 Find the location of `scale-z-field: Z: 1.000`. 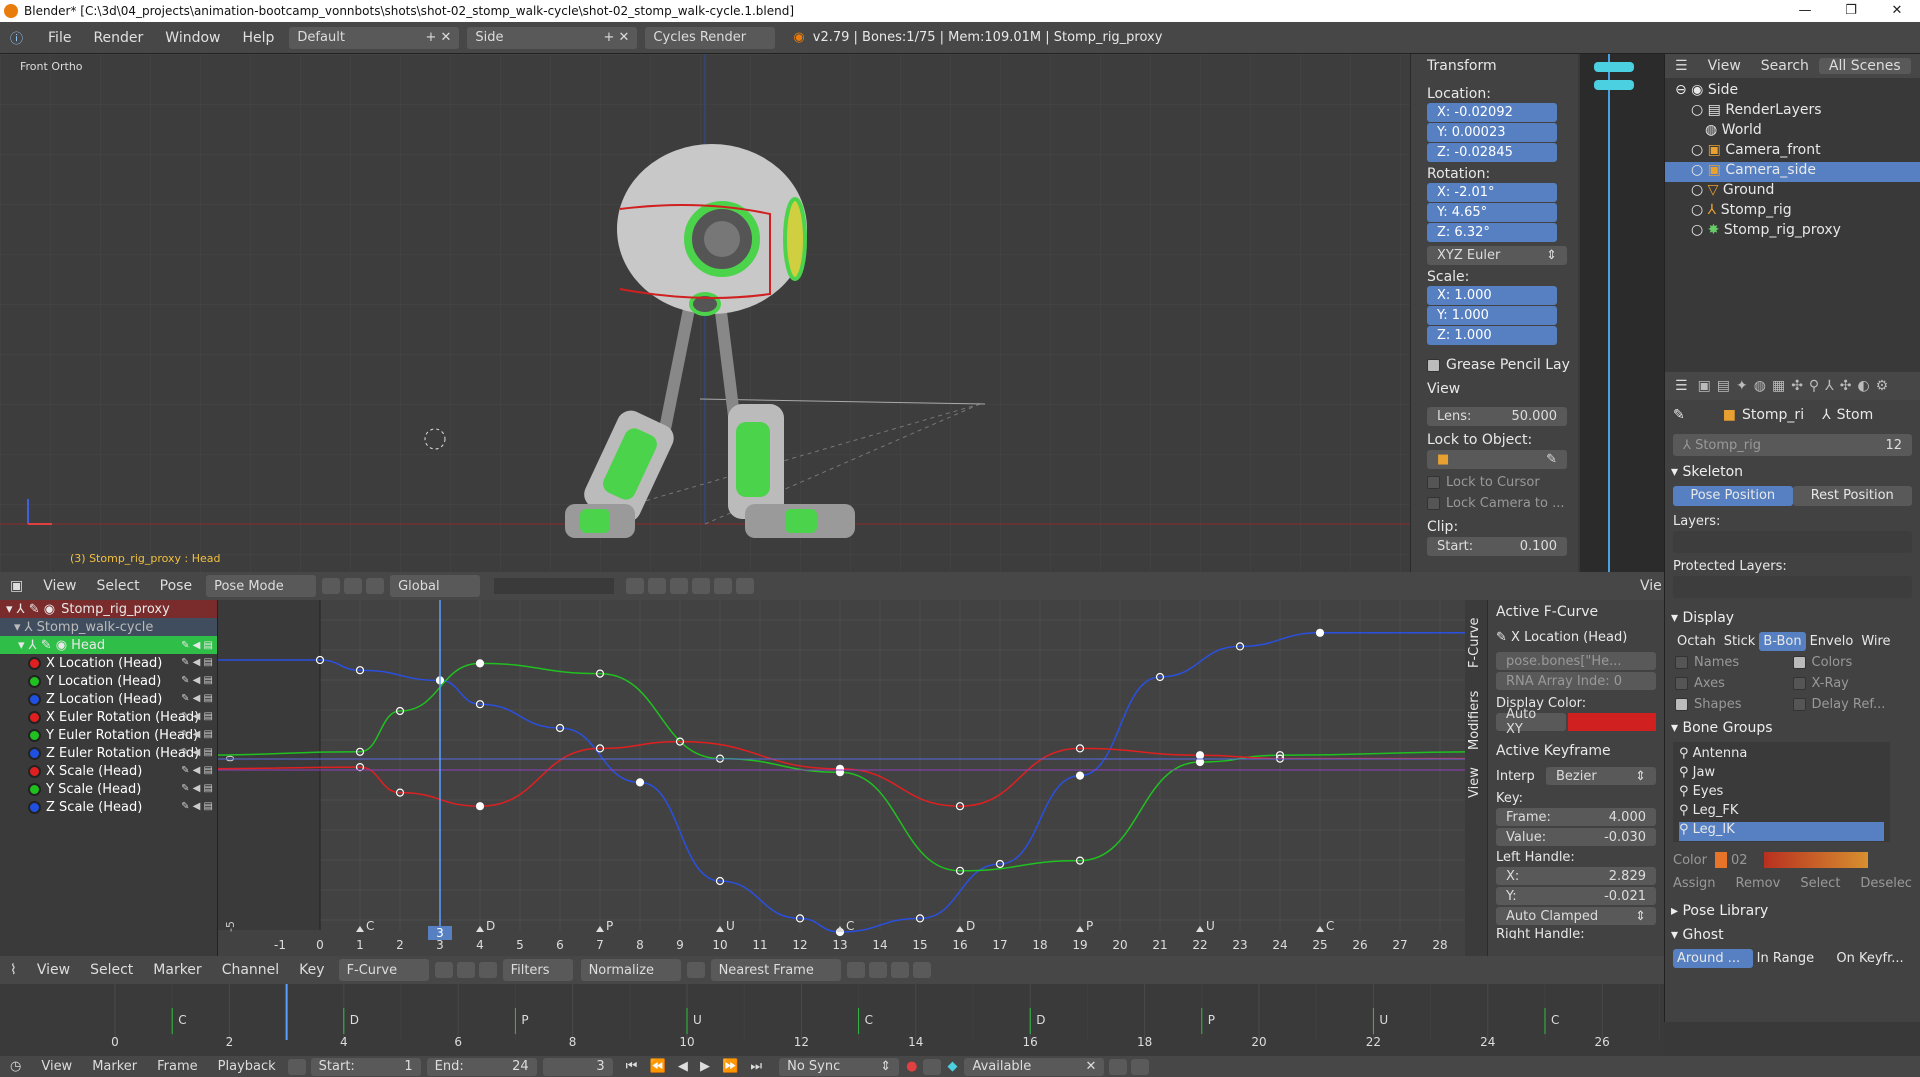

scale-z-field: Z: 1.000 is located at coordinates (1492, 335).